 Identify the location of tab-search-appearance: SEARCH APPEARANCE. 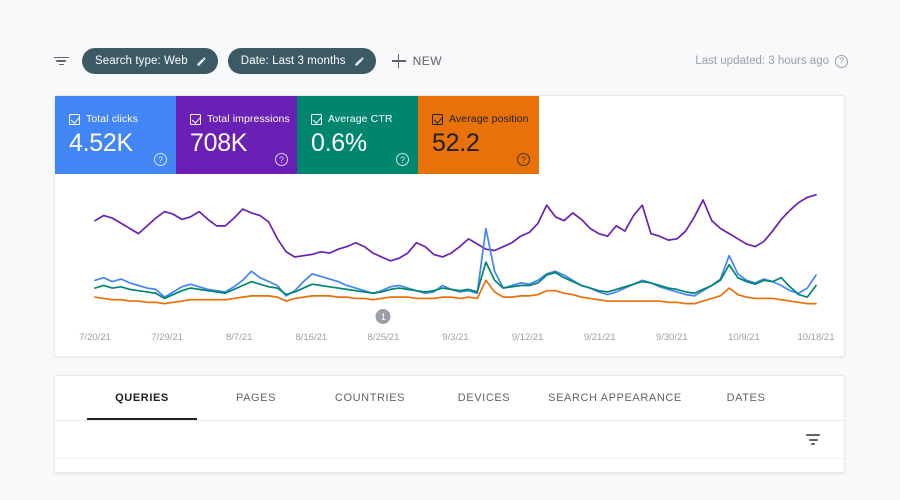
(615, 398).